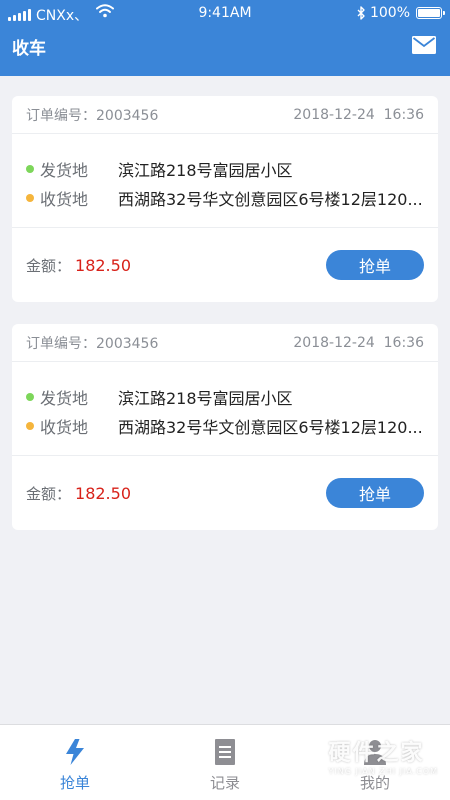 The image size is (450, 800). Describe the element at coordinates (225, 13) in the screenshot. I see `status-bar: CNXx、 9:41AM 100%` at that location.